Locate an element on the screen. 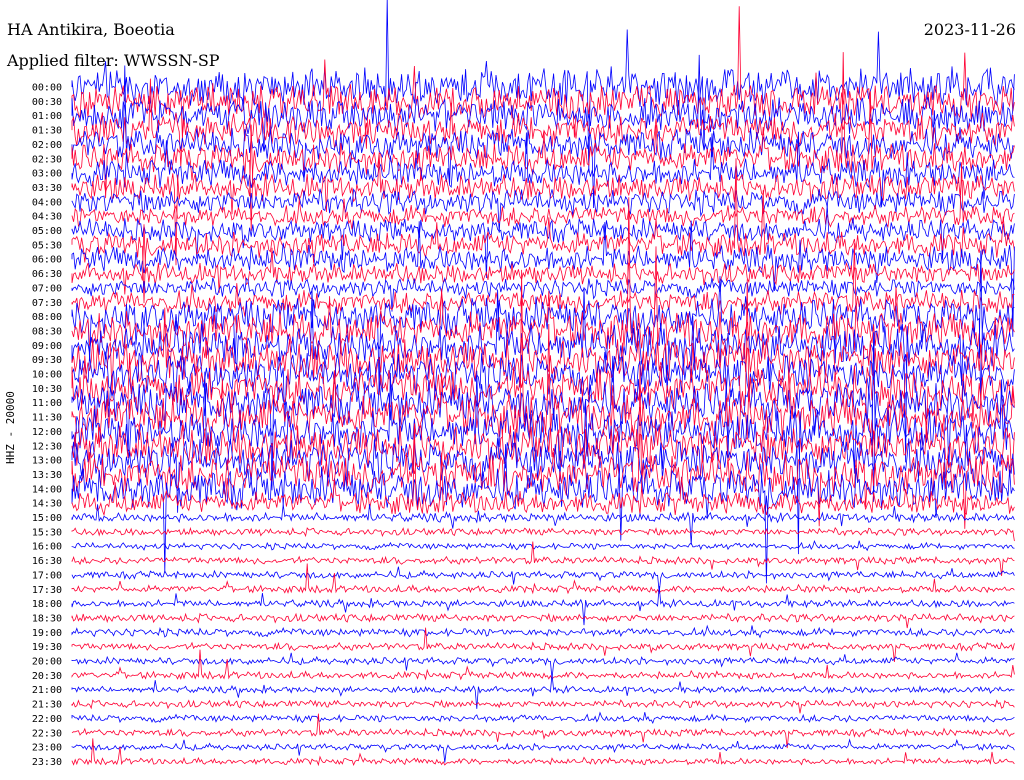 This screenshot has width=1024, height=780. row-label: 05:00 is located at coordinates (47, 231).